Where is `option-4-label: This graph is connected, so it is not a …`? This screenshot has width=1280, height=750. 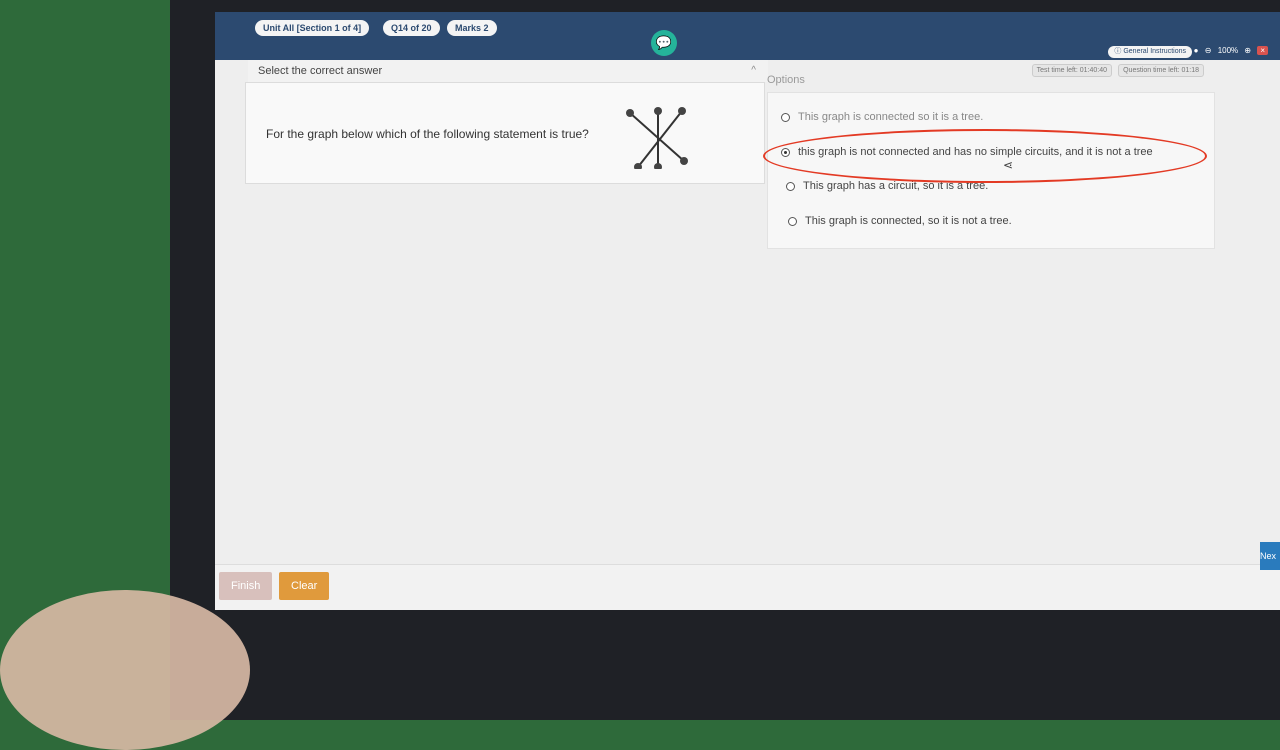
option-4-label: This graph is connected, so it is not a … is located at coordinates (908, 221).